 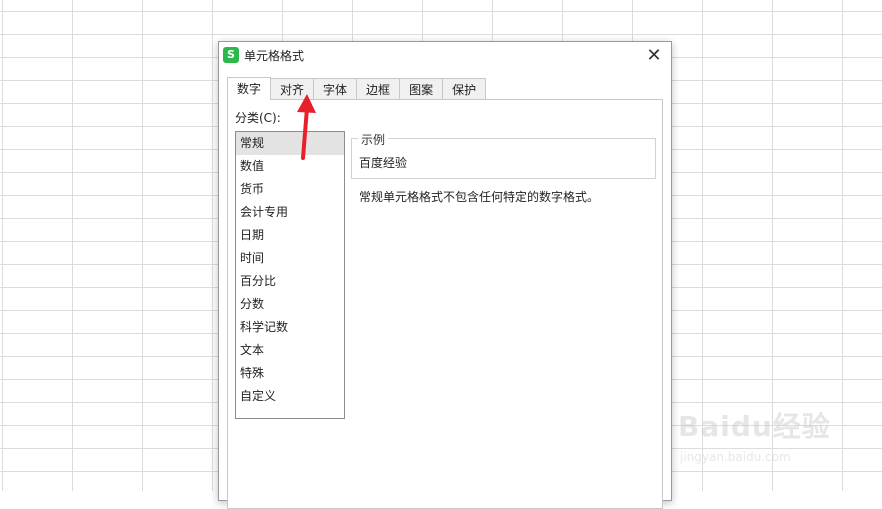 I want to click on category-label: 分类(C):, so click(x=258, y=118).